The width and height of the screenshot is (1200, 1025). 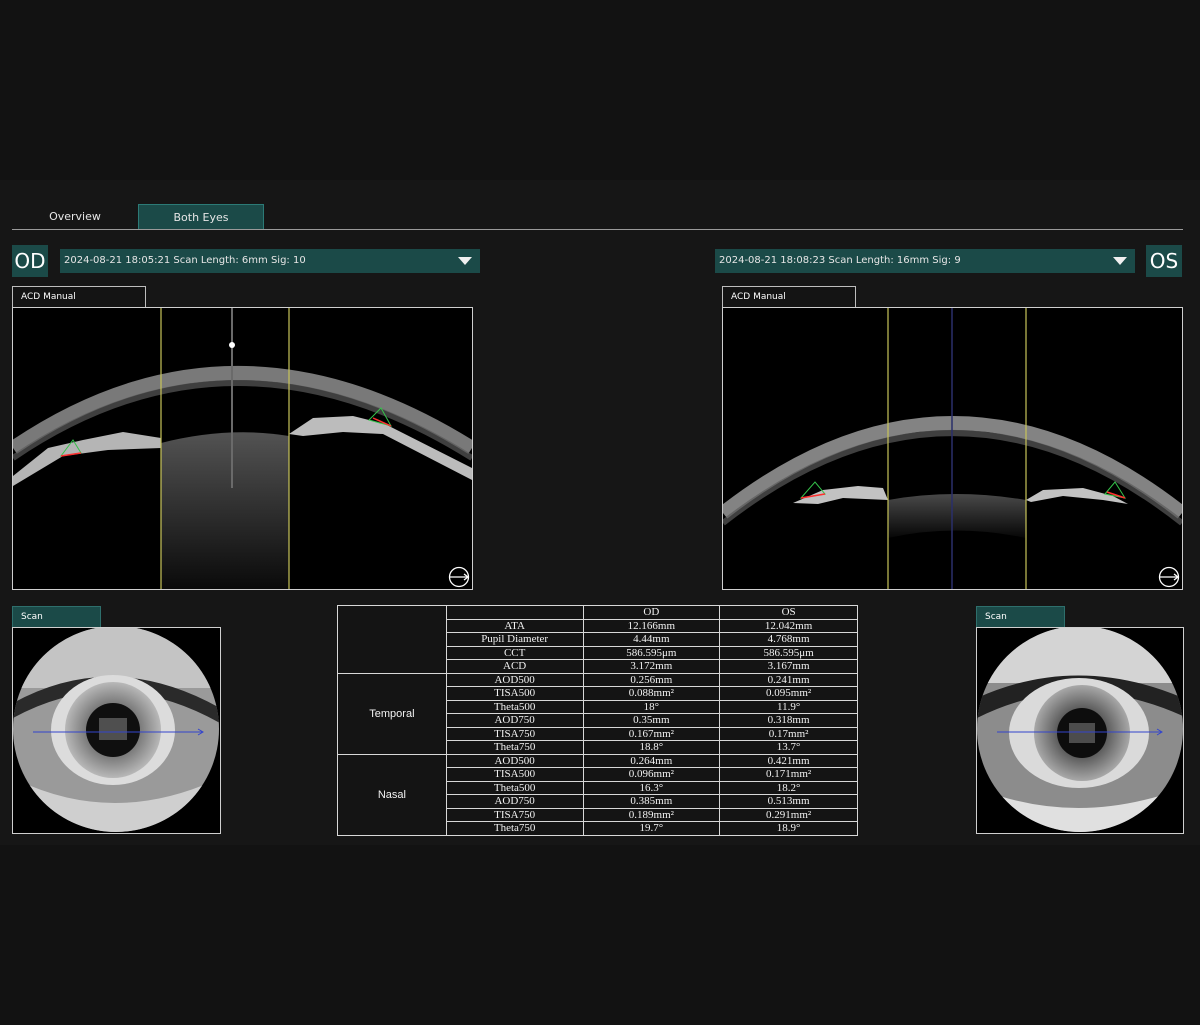 I want to click on os-oct-scan-image, so click(x=952, y=448).